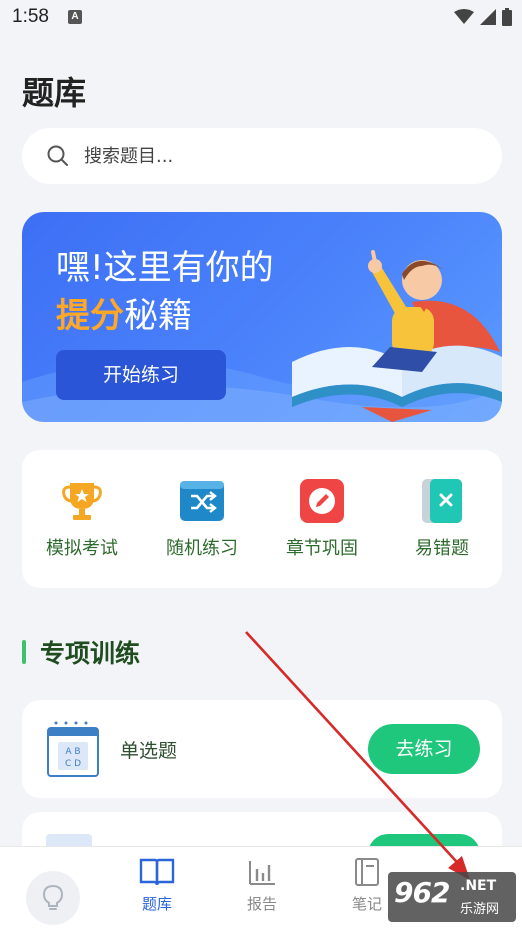 The height and width of the screenshot is (928, 522). I want to click on notebook-icon, so click(367, 872).